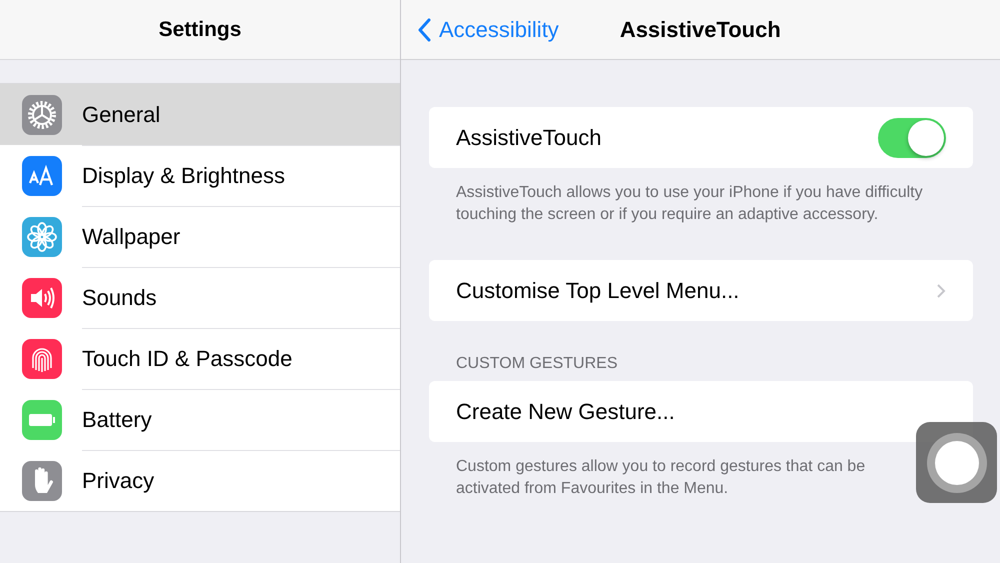  Describe the element at coordinates (956, 462) in the screenshot. I see `assistive-touch-button` at that location.